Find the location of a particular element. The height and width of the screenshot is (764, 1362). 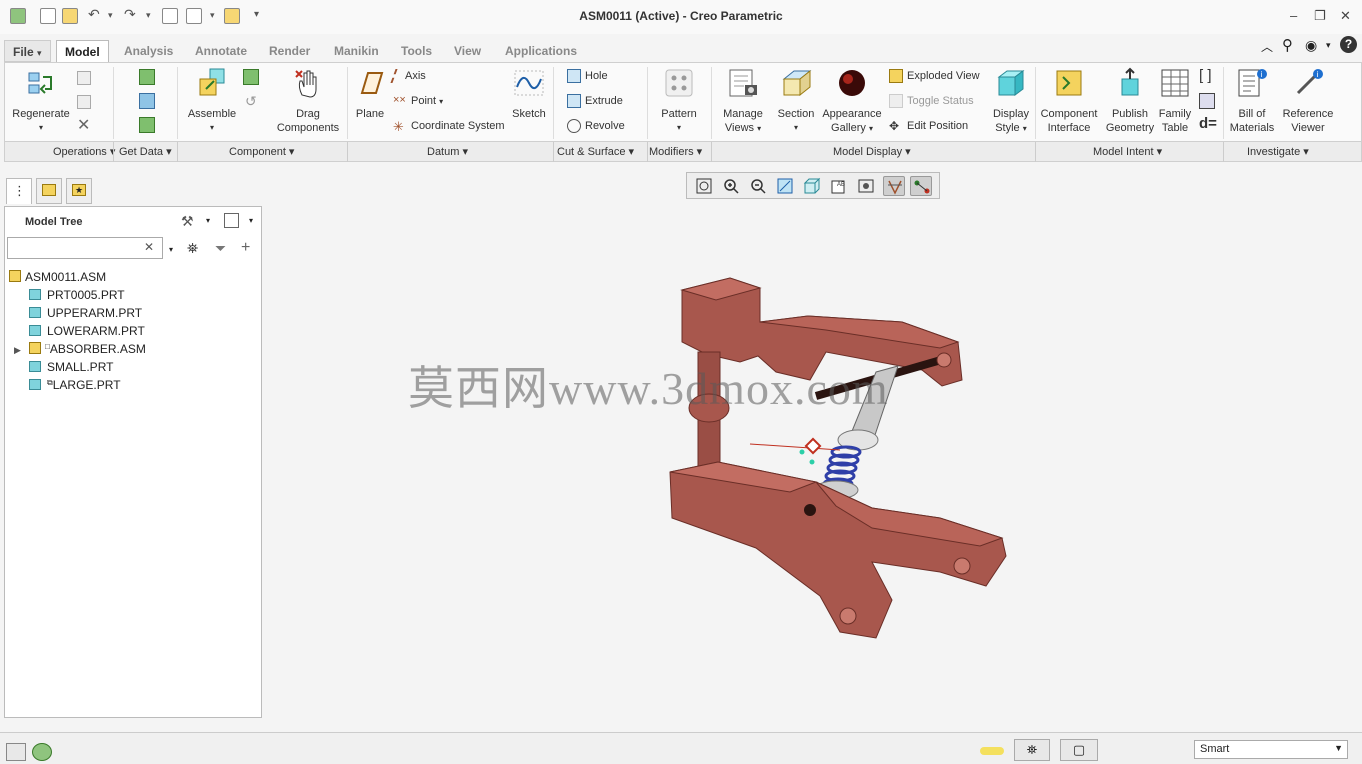

group-cut-surface: Cut & Surface ▾ is located at coordinates (595, 151).